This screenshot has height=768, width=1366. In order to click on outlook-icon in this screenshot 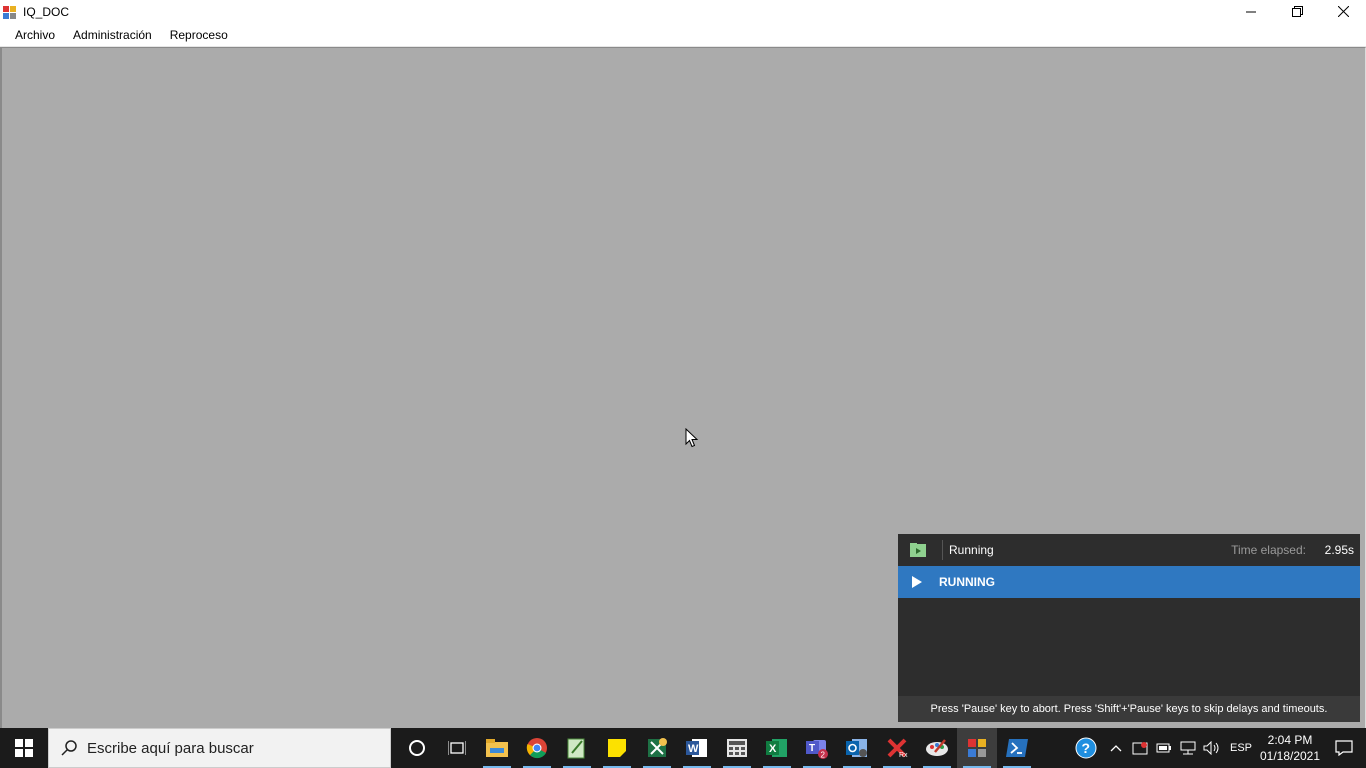, I will do `click(856, 748)`.